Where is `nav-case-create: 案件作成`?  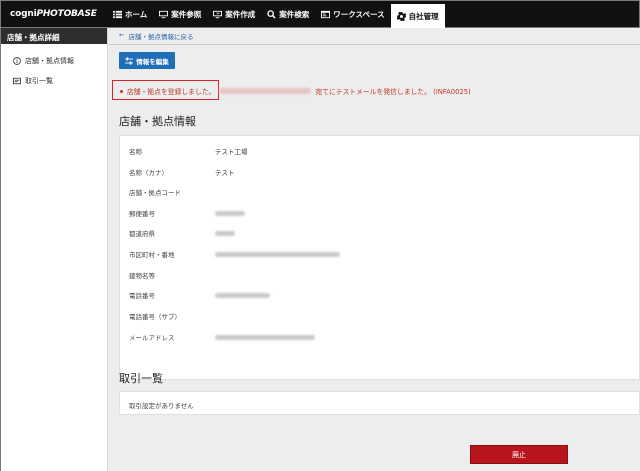
nav-case-create: 案件作成 is located at coordinates (234, 14).